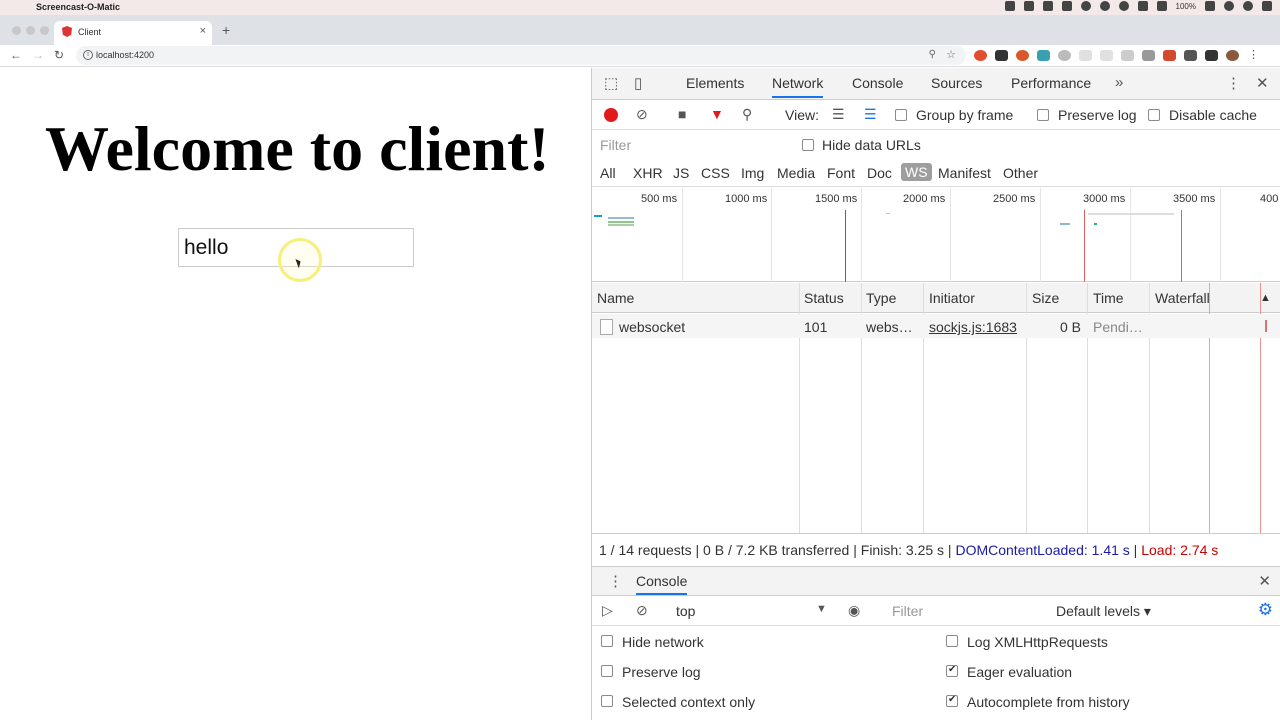  Describe the element at coordinates (1043, 115) in the screenshot. I see `preserve-log-checkbox` at that location.